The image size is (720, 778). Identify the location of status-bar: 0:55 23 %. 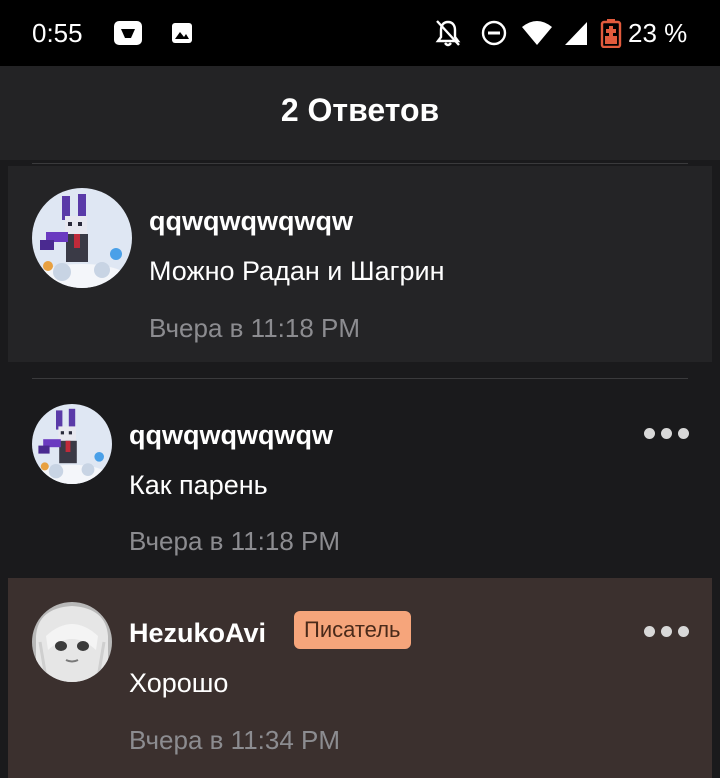
(360, 33).